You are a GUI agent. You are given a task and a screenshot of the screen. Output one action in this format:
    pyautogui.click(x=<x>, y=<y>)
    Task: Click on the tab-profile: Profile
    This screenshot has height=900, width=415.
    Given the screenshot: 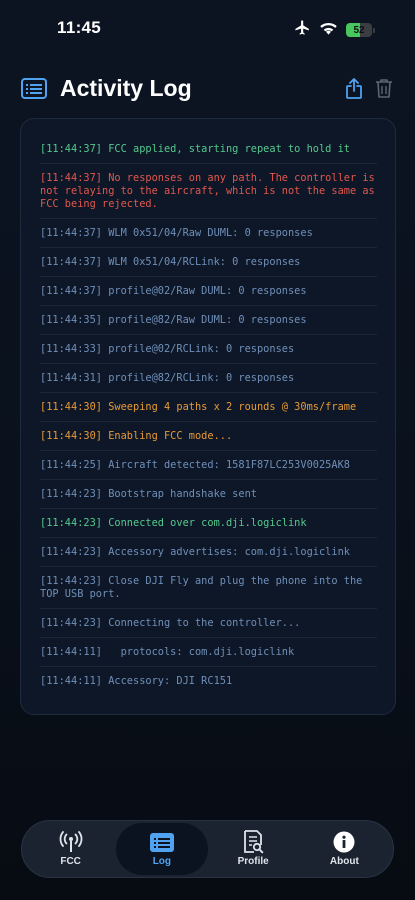 What is the action you would take?
    pyautogui.click(x=253, y=849)
    